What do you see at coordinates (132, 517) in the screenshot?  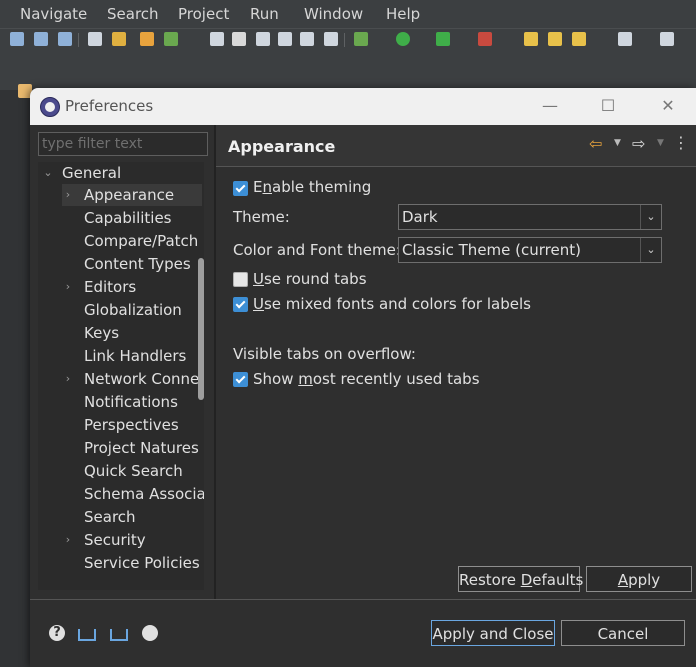 I see `tree-node: Search` at bounding box center [132, 517].